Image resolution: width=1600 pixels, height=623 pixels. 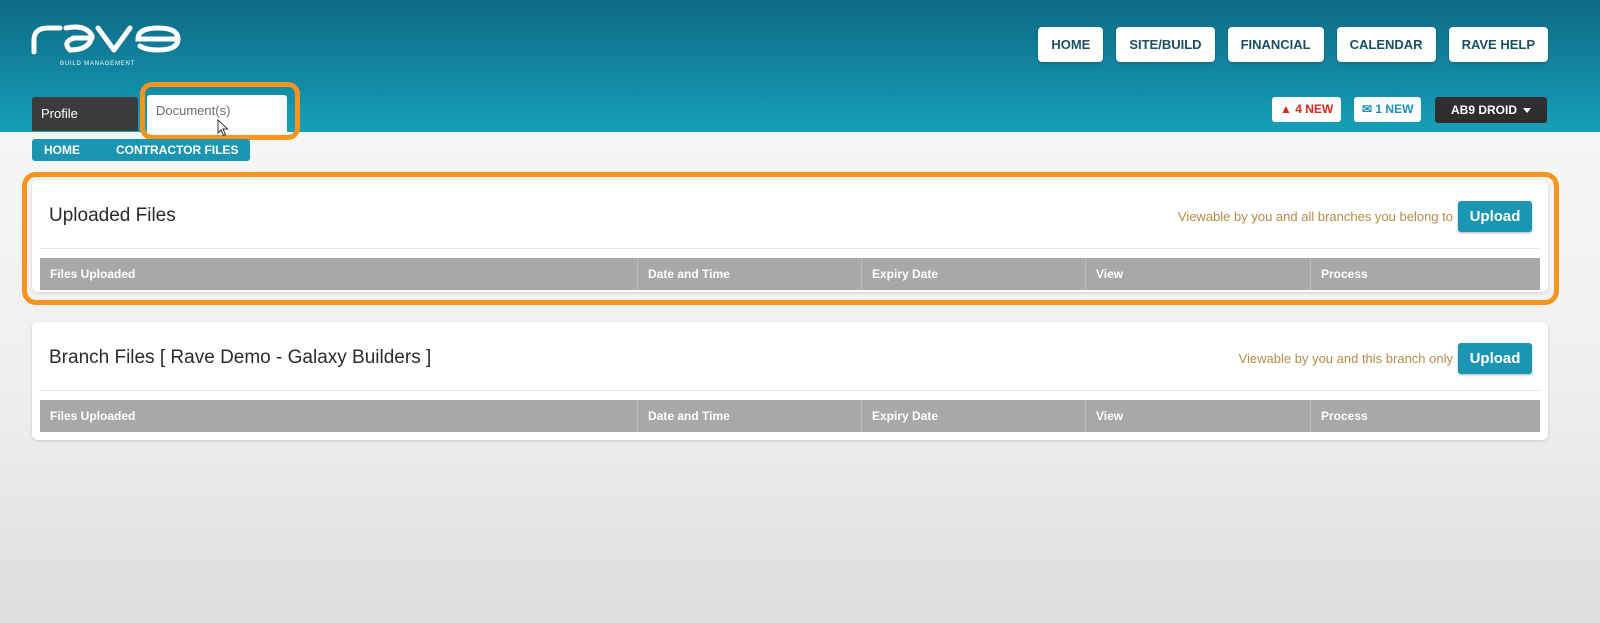 I want to click on alerts-badge: ▲ 4 NEW, so click(x=1307, y=109).